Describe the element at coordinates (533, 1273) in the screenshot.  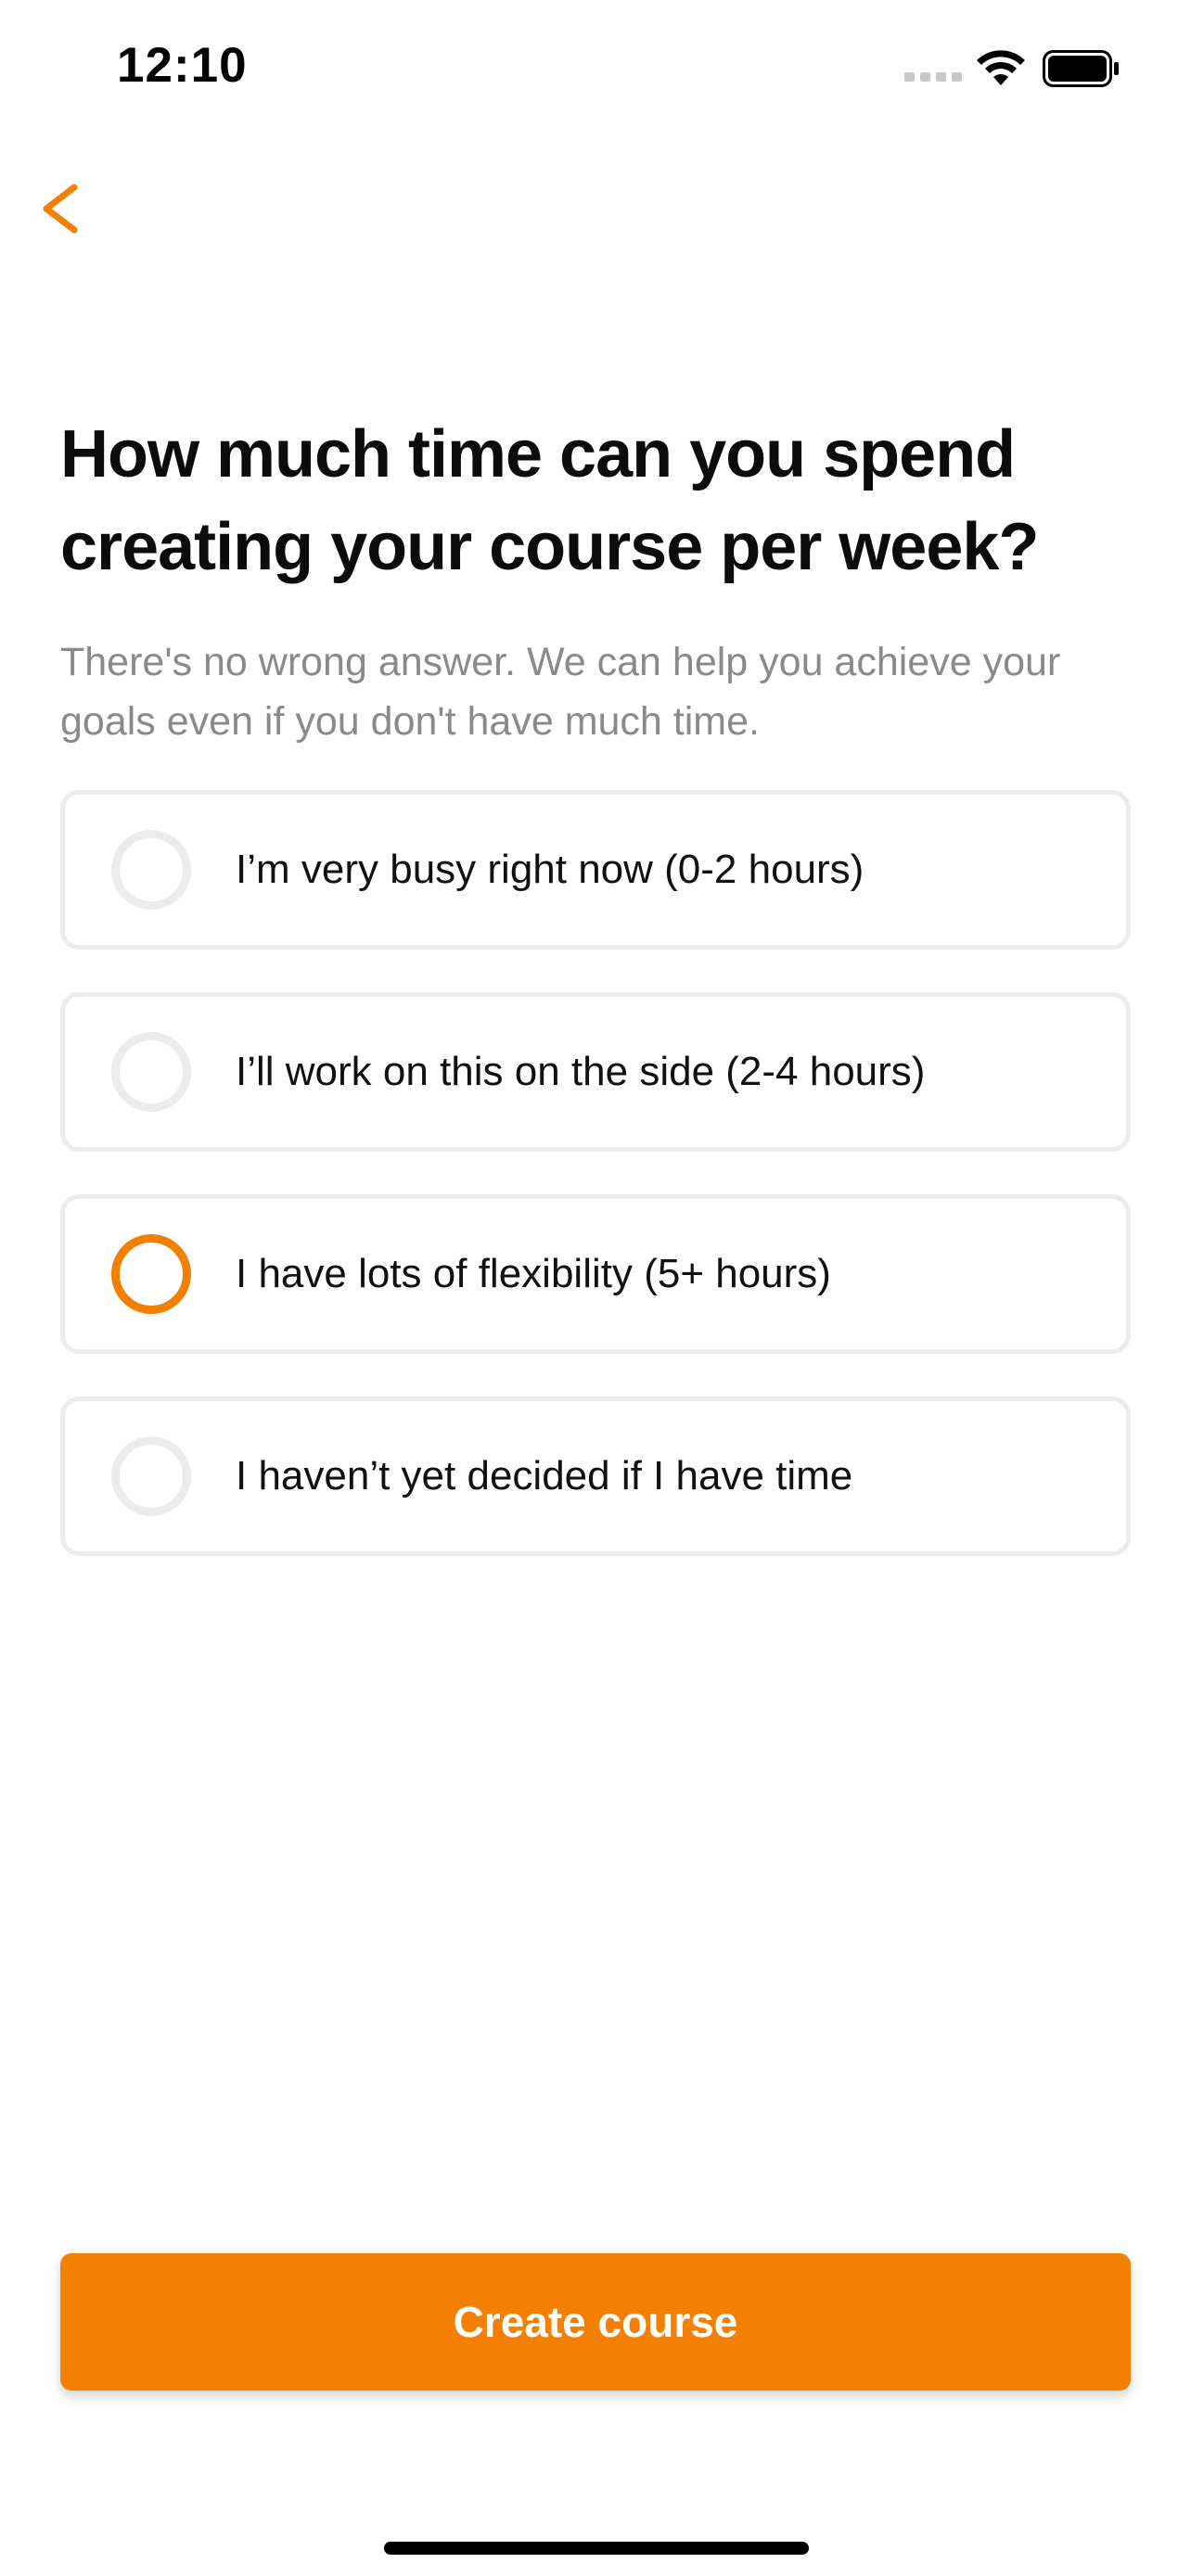
I see `option-label: I have lots of flexibility (5+ hours)` at that location.